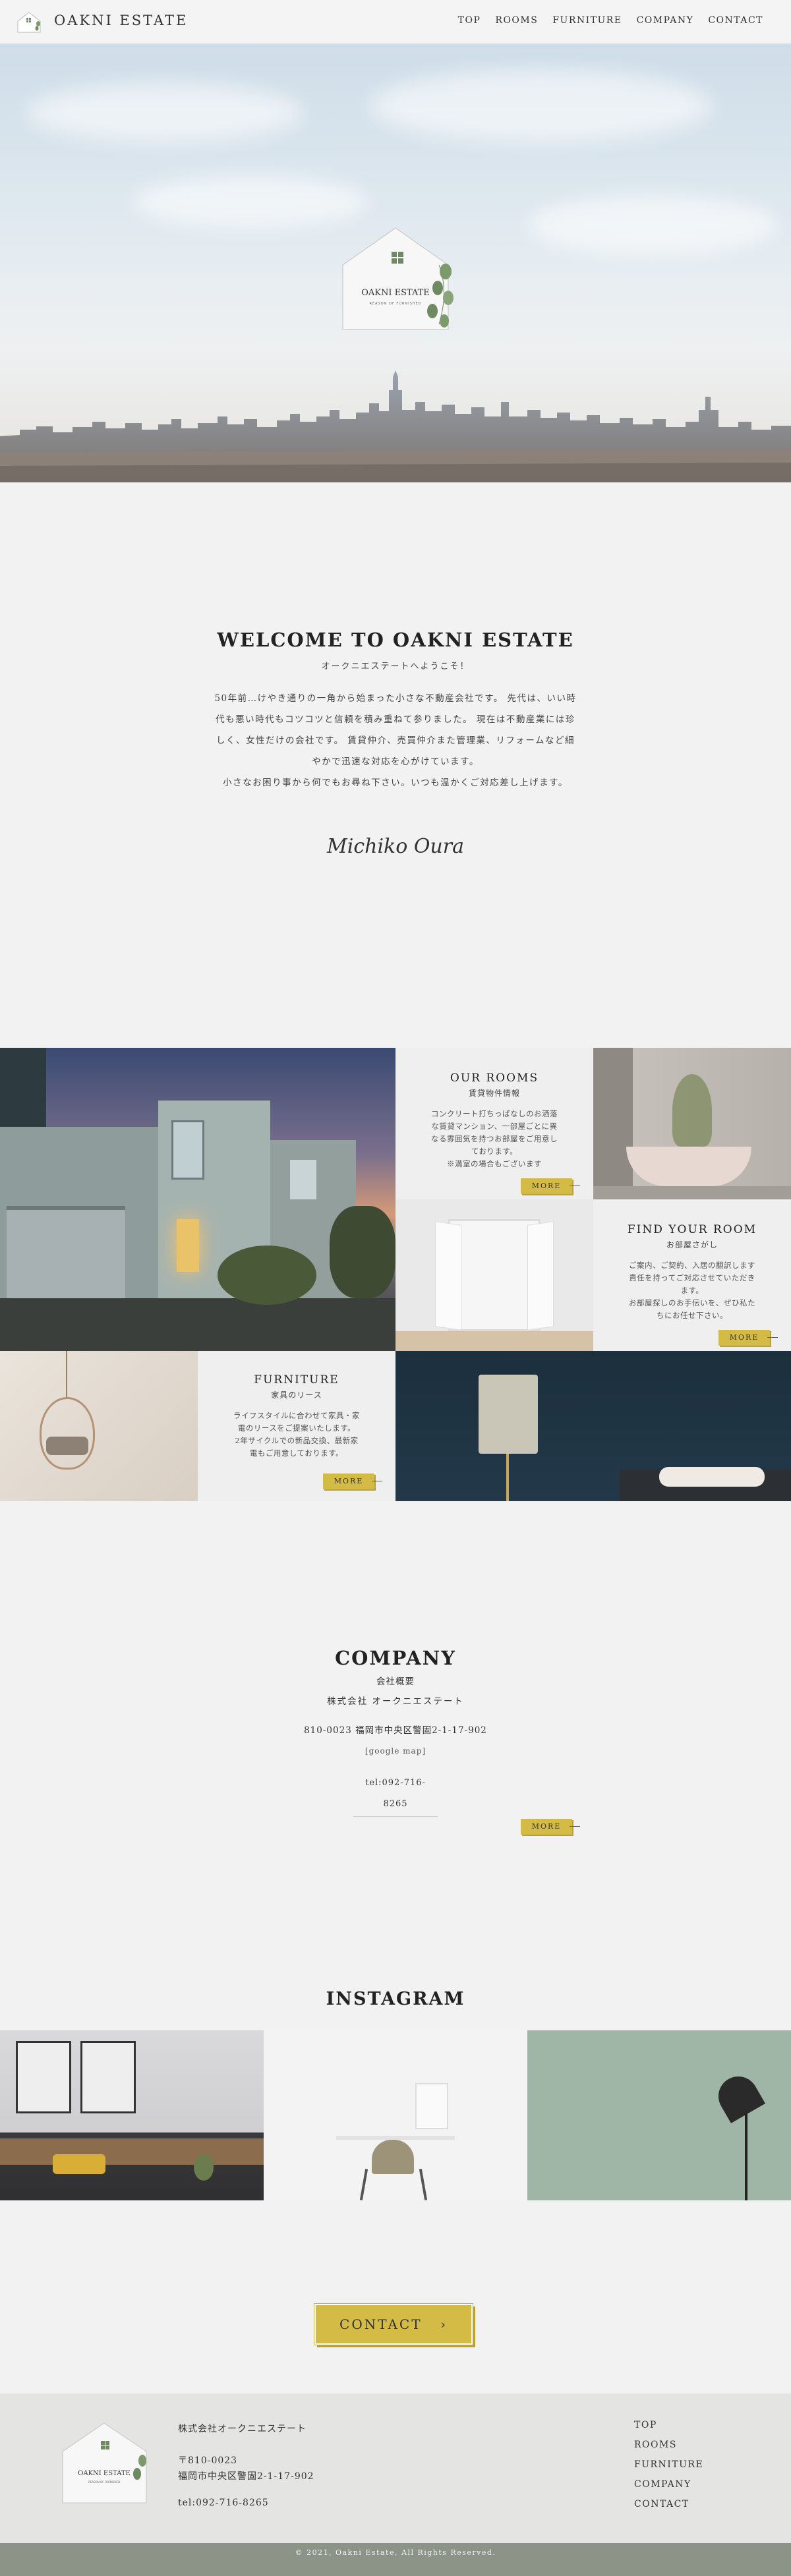  Describe the element at coordinates (99, 1426) in the screenshot. I see `hanging-chair-photo` at that location.